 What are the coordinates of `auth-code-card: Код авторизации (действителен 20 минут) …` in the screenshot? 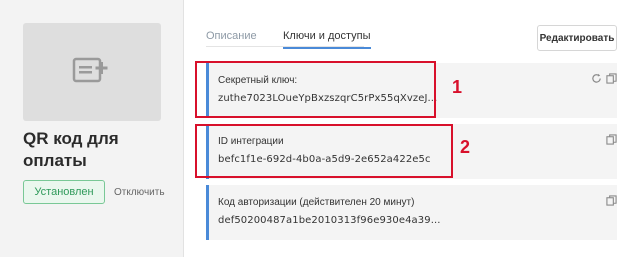 It's located at (411, 212).